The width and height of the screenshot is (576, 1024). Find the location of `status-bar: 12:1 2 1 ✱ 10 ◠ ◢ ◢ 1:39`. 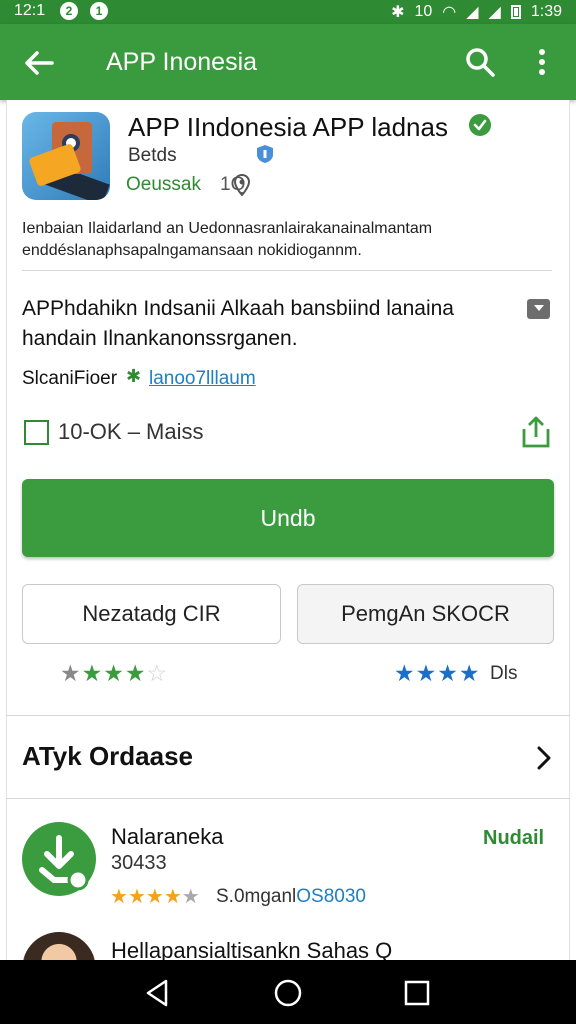

status-bar: 12:1 2 1 ✱ 10 ◠ ◢ ◢ 1:39 is located at coordinates (288, 12).